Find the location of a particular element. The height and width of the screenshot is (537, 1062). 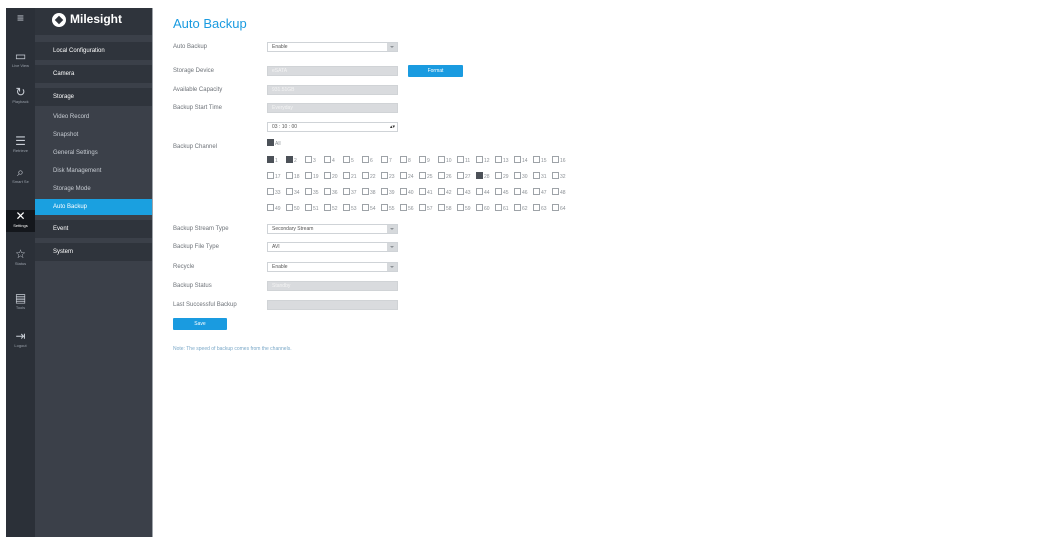

channel-number: 54 is located at coordinates (373, 209).